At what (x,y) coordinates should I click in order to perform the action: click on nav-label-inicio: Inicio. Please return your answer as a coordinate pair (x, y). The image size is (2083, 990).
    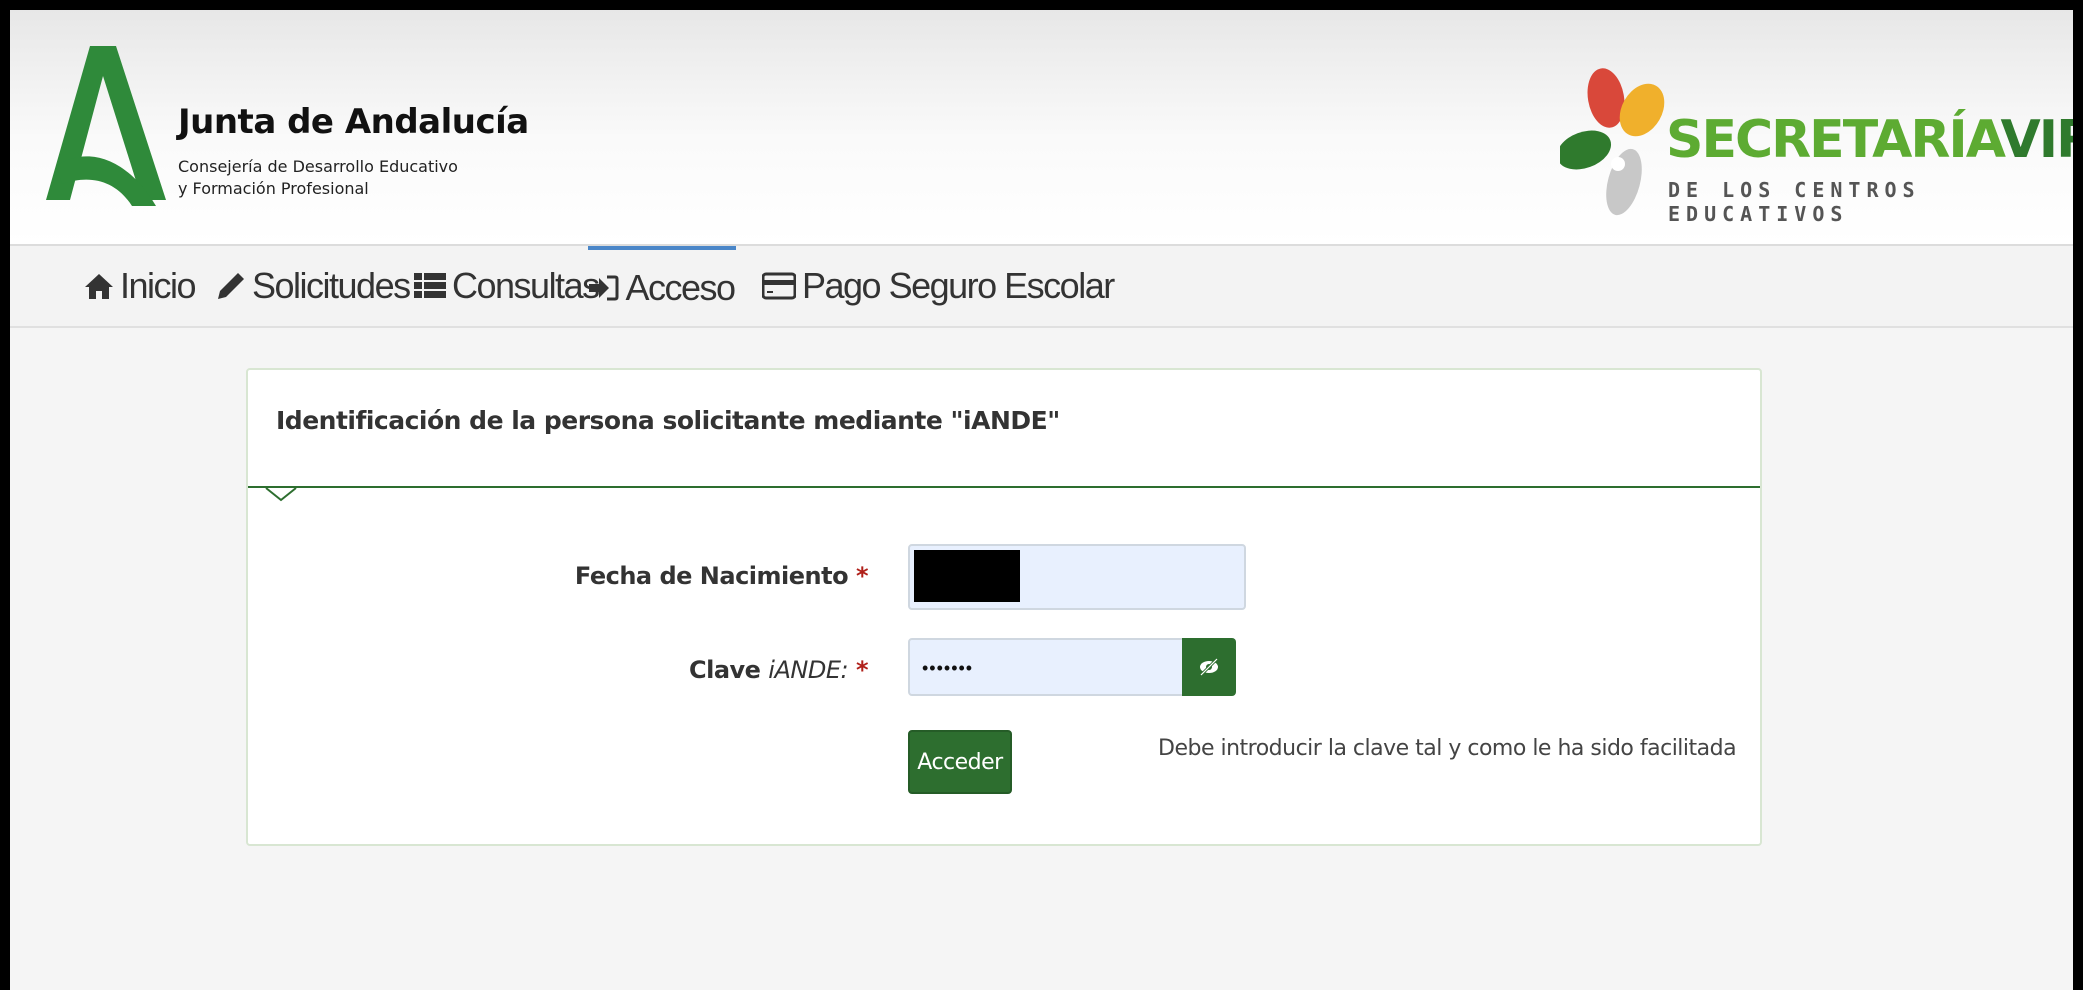
    Looking at the image, I should click on (158, 285).